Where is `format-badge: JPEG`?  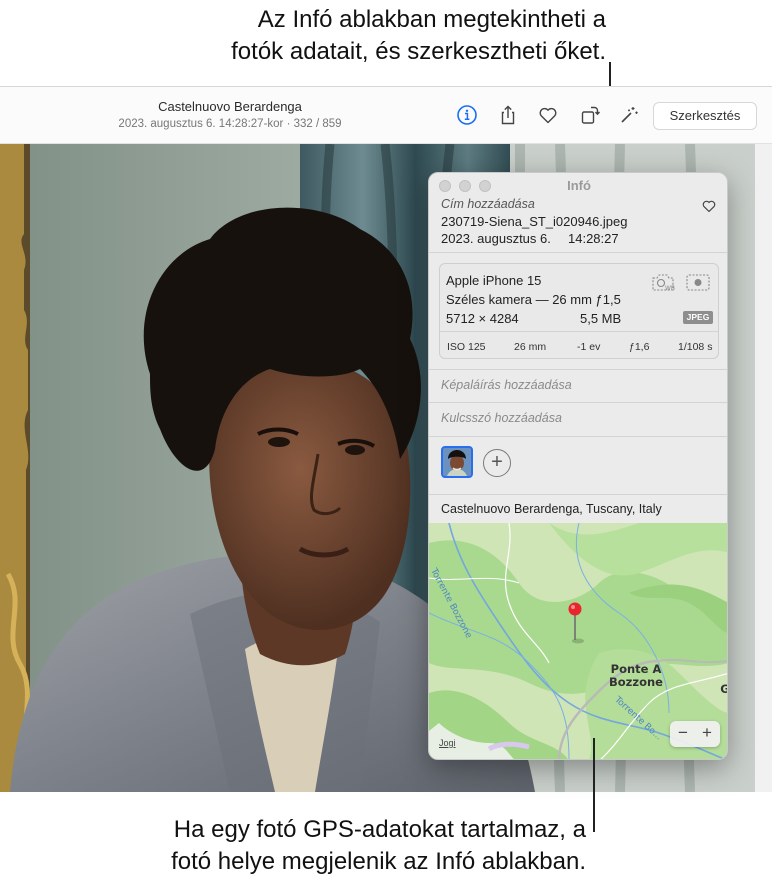 format-badge: JPEG is located at coordinates (698, 317).